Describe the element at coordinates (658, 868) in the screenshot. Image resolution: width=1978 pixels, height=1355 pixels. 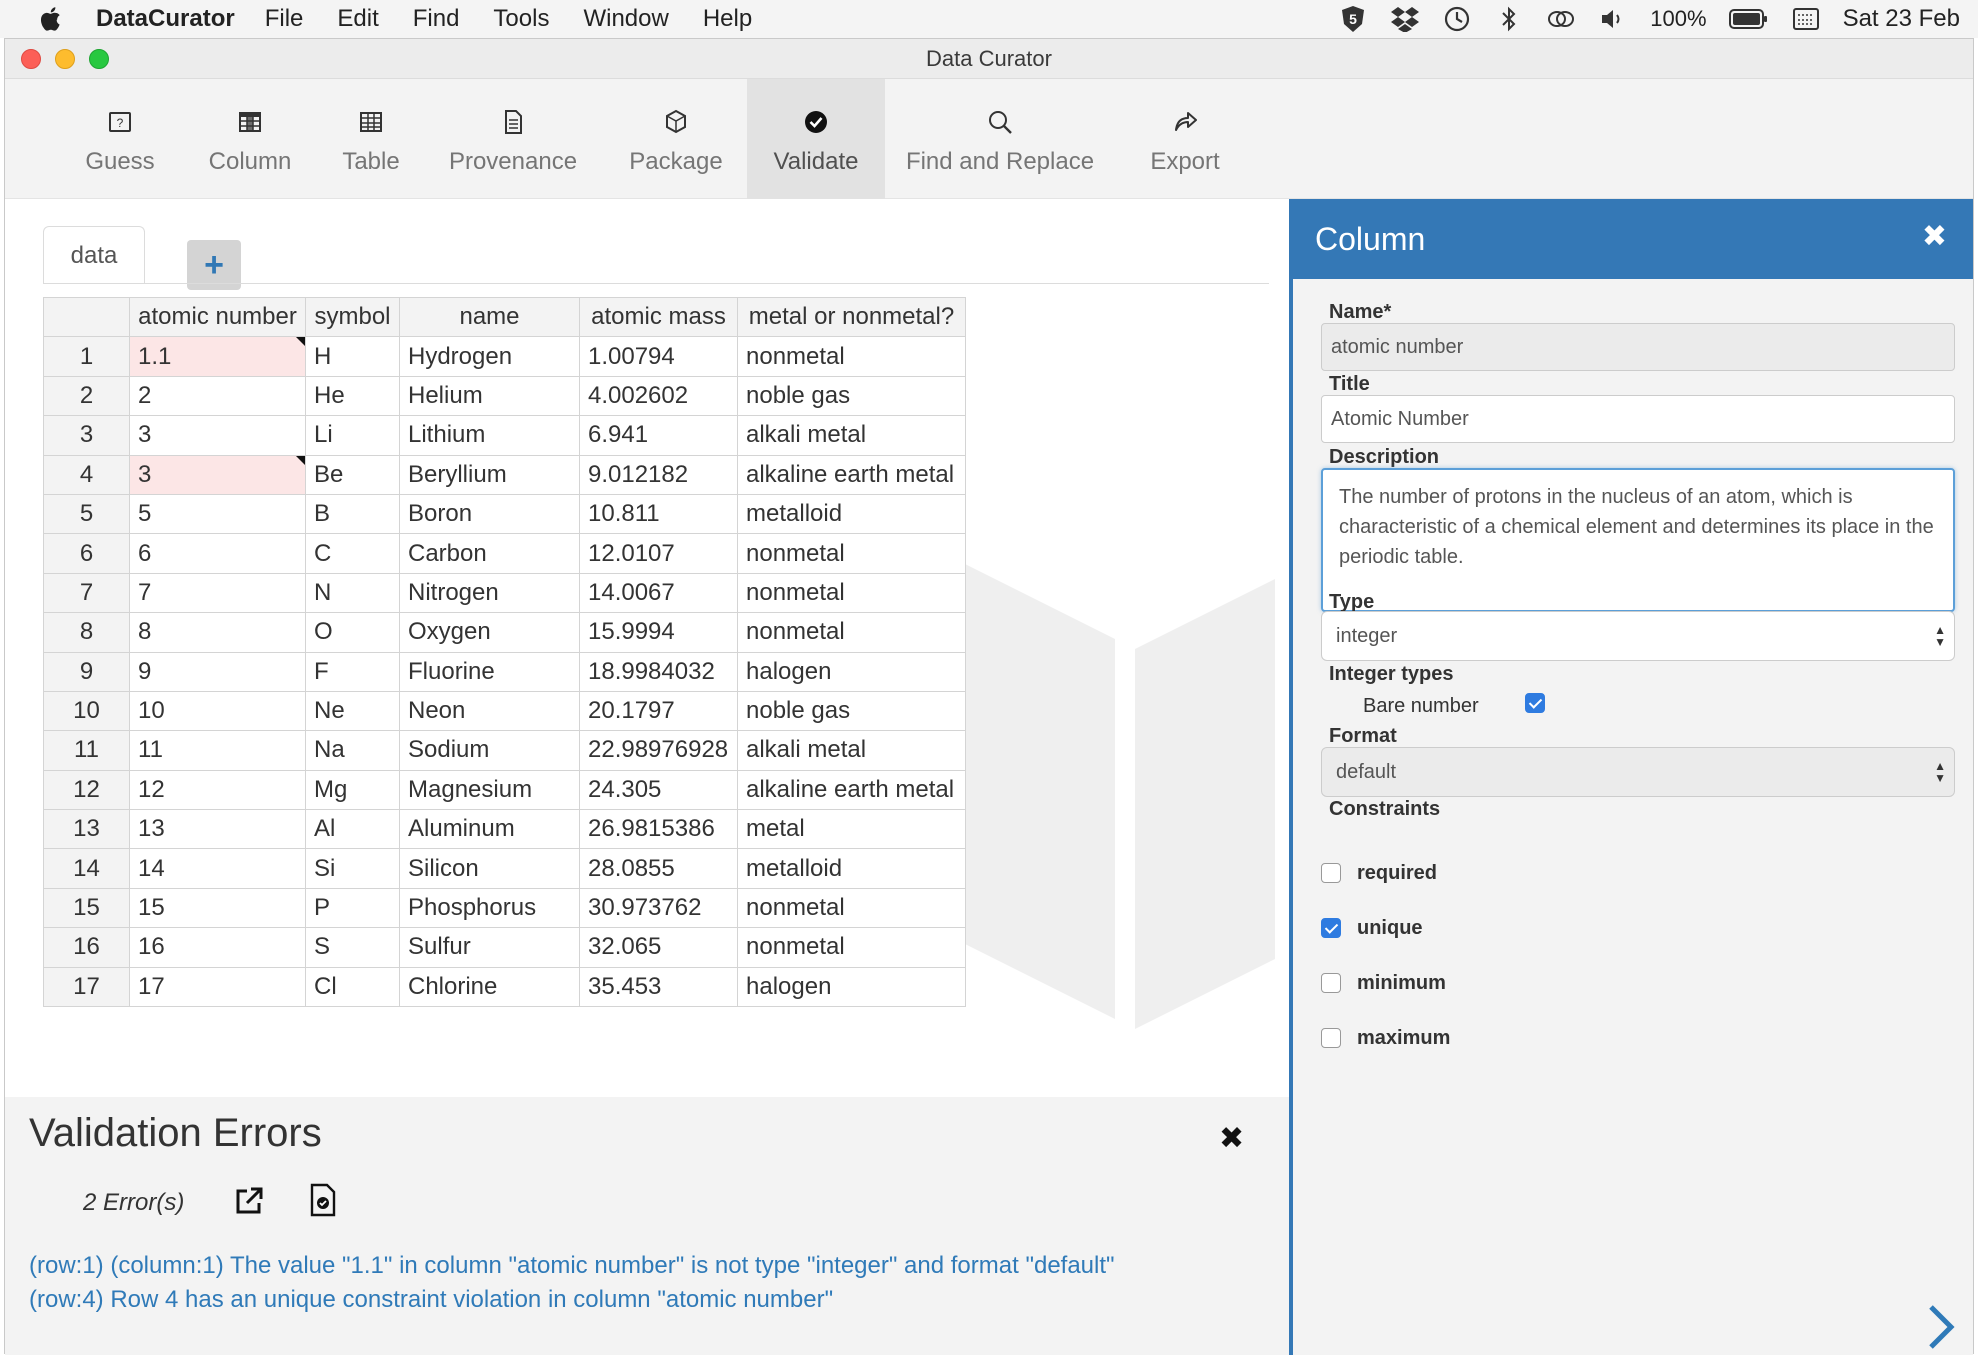
I see `table-cell: 28.0855` at that location.